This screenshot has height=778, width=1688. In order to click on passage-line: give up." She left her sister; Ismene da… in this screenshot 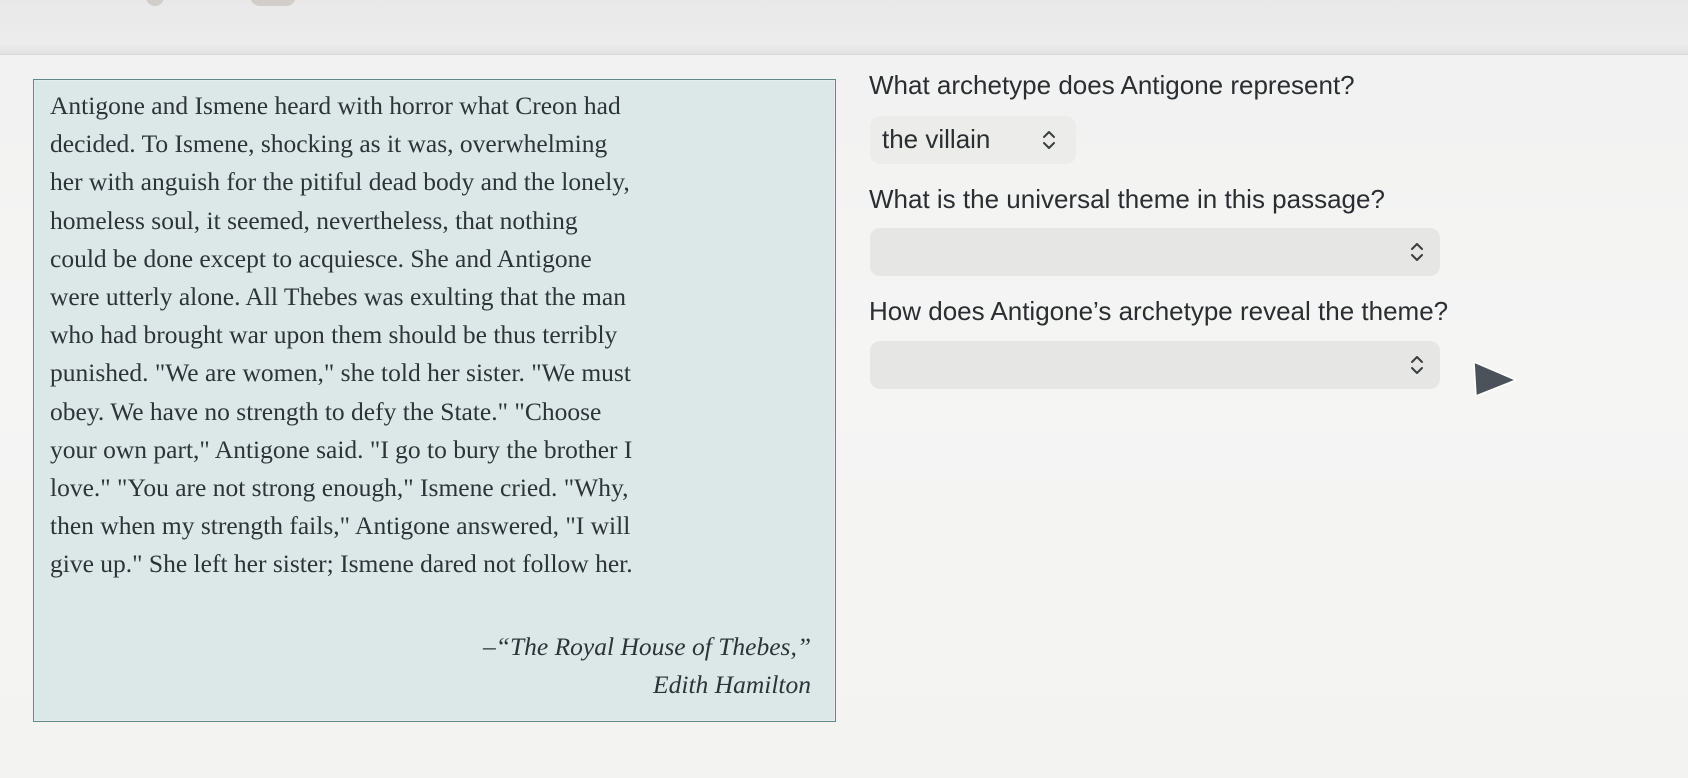, I will do `click(341, 564)`.